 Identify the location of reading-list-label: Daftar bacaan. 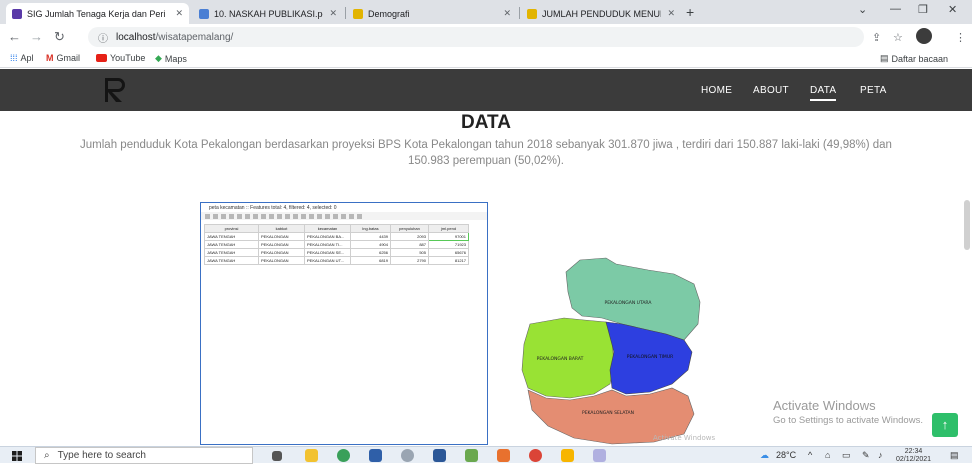
(920, 58).